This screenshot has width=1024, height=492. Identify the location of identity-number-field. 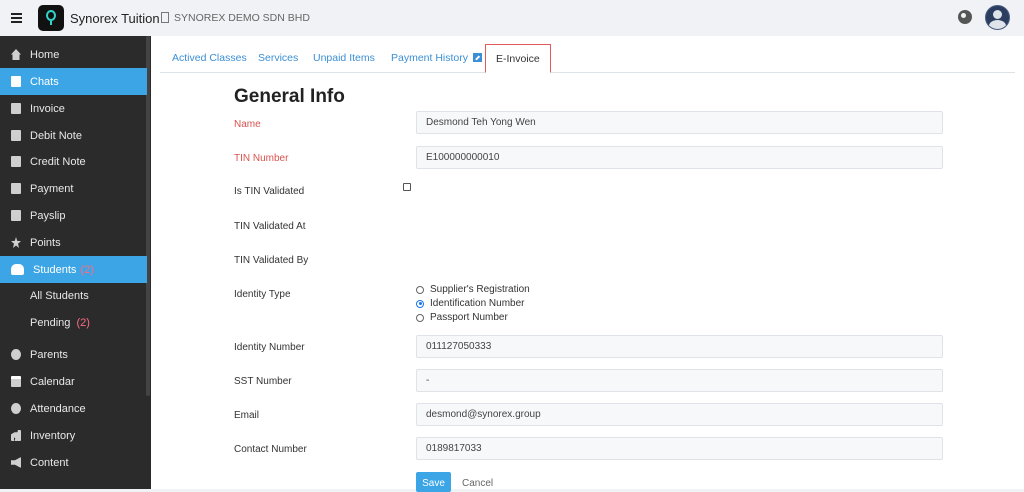
(679, 346).